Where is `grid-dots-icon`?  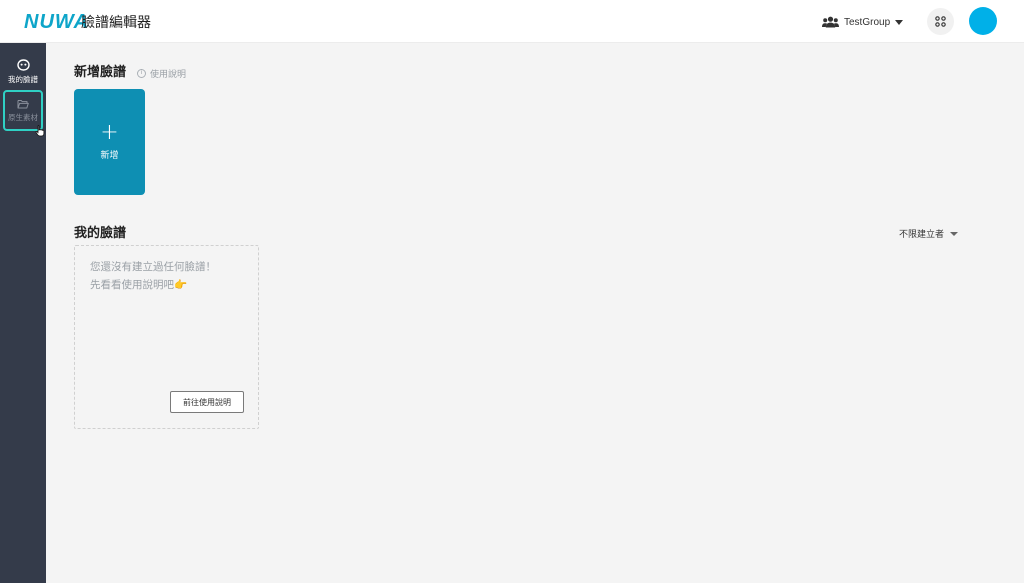
grid-dots-icon is located at coordinates (940, 21).